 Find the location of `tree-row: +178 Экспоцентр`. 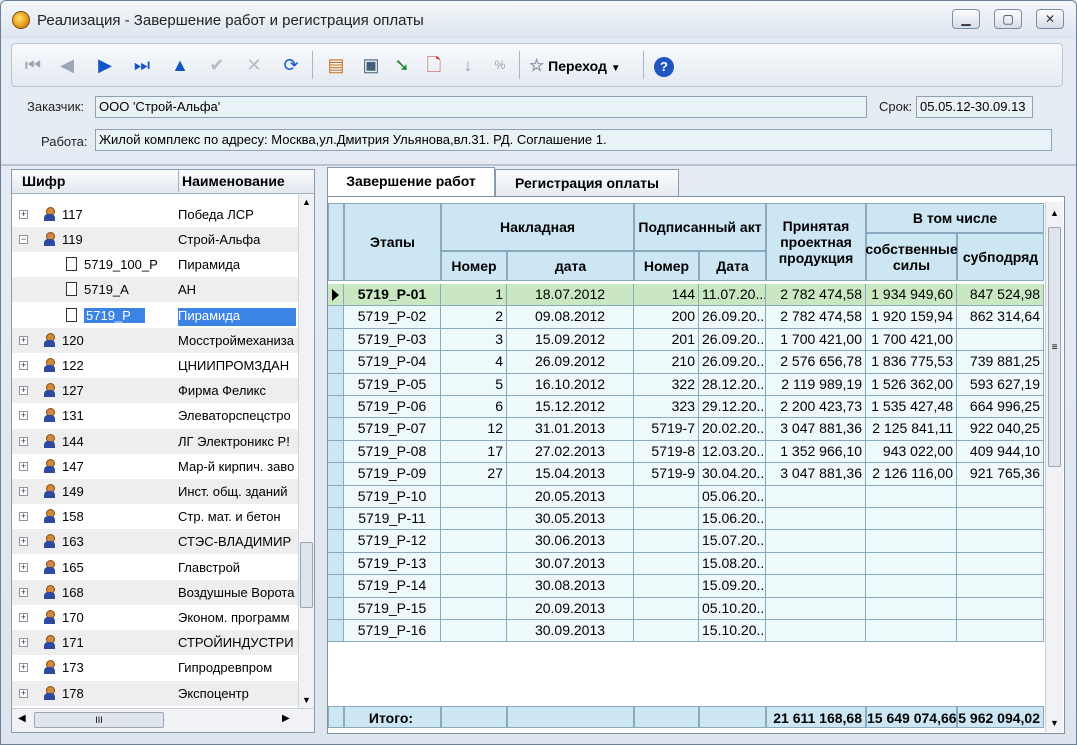

tree-row: +178 Экспоцентр is located at coordinates (155, 693).